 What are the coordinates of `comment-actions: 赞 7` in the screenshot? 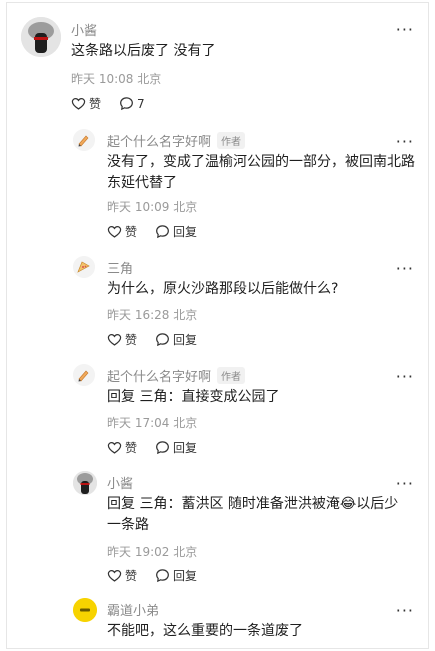 It's located at (117, 103).